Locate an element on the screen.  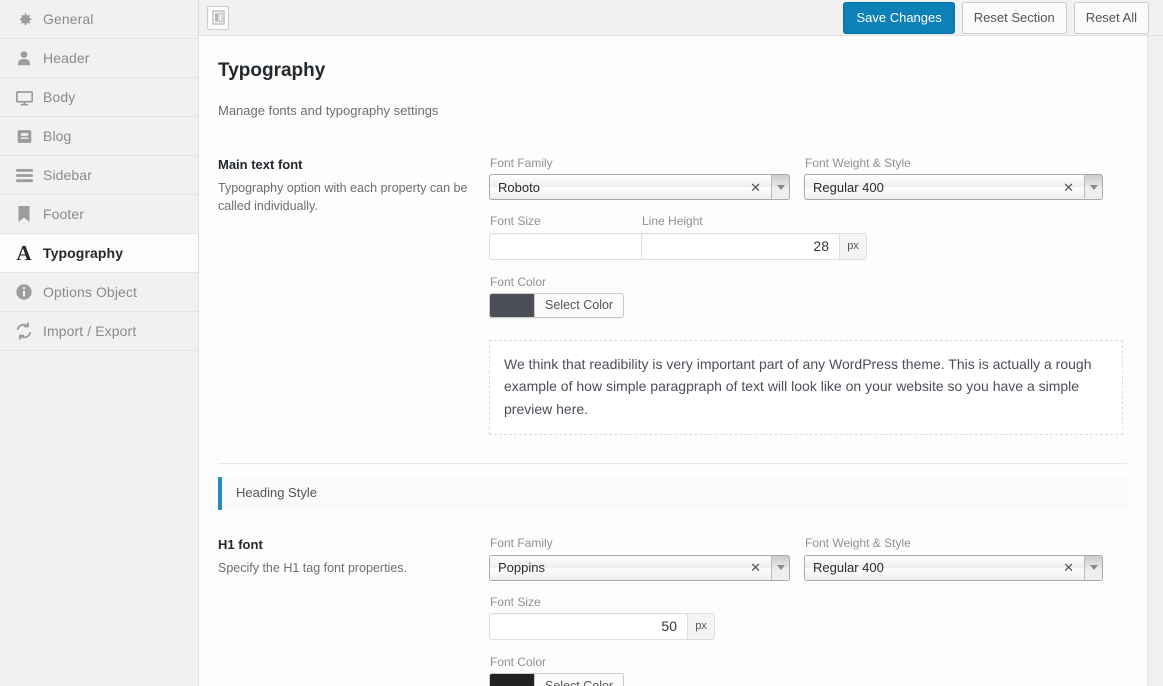
sidebar-item-label: Footer is located at coordinates (64, 214).